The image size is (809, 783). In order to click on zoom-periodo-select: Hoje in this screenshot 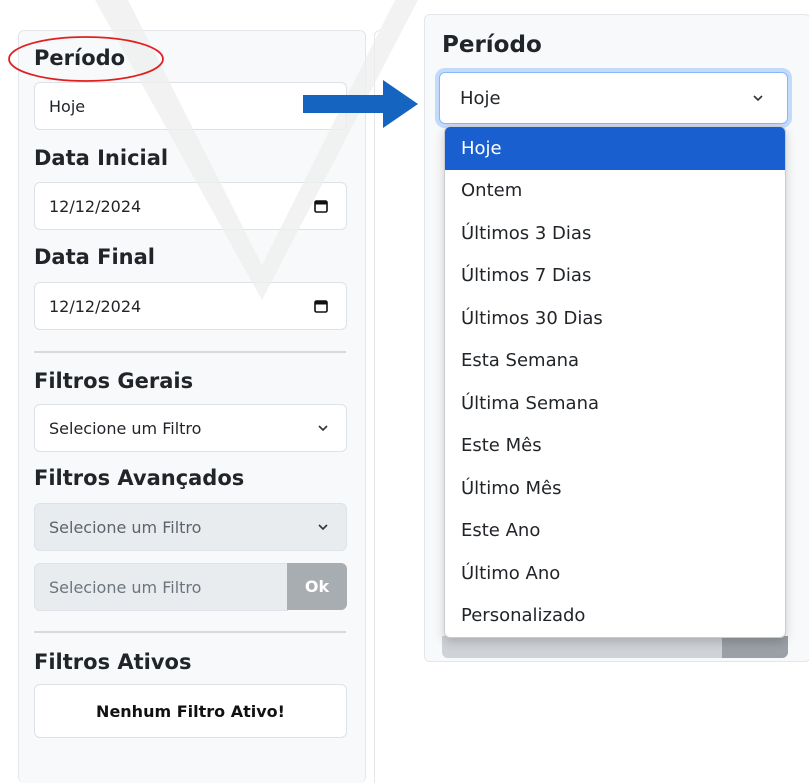, I will do `click(613, 98)`.